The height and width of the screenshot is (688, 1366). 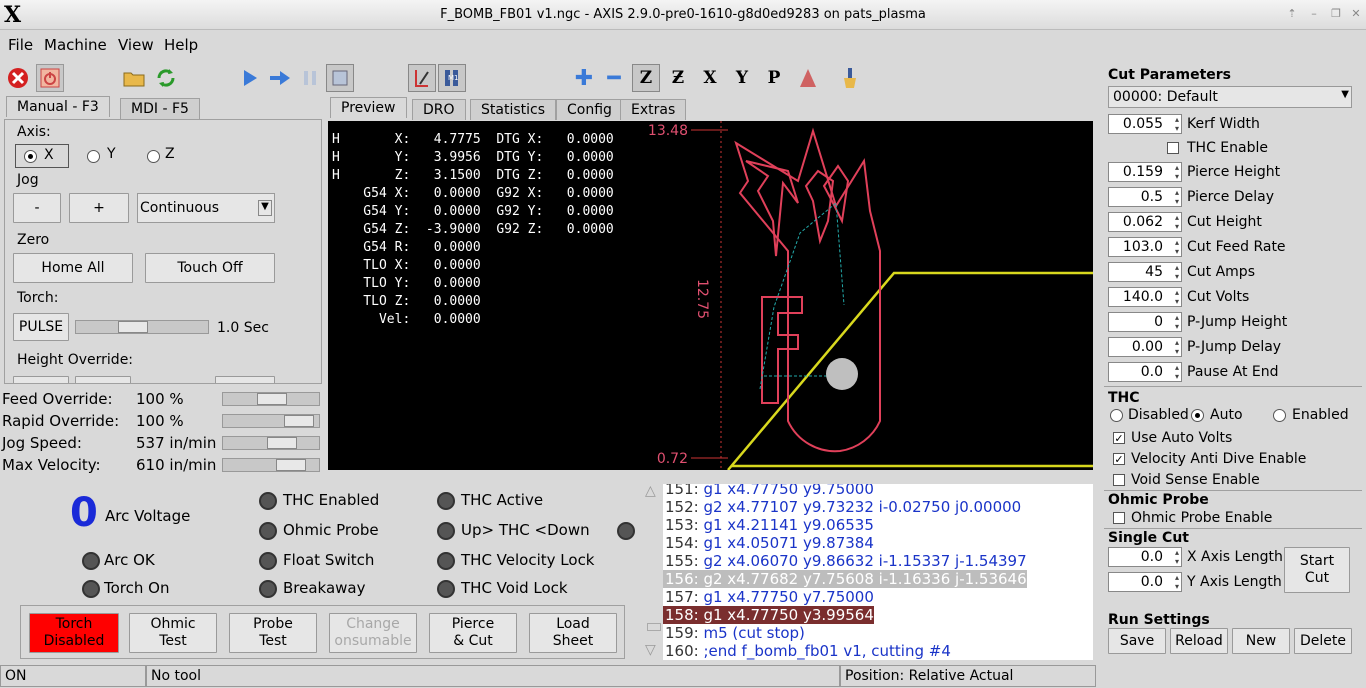 What do you see at coordinates (653, 109) in the screenshot?
I see `tab-extras: Extras` at bounding box center [653, 109].